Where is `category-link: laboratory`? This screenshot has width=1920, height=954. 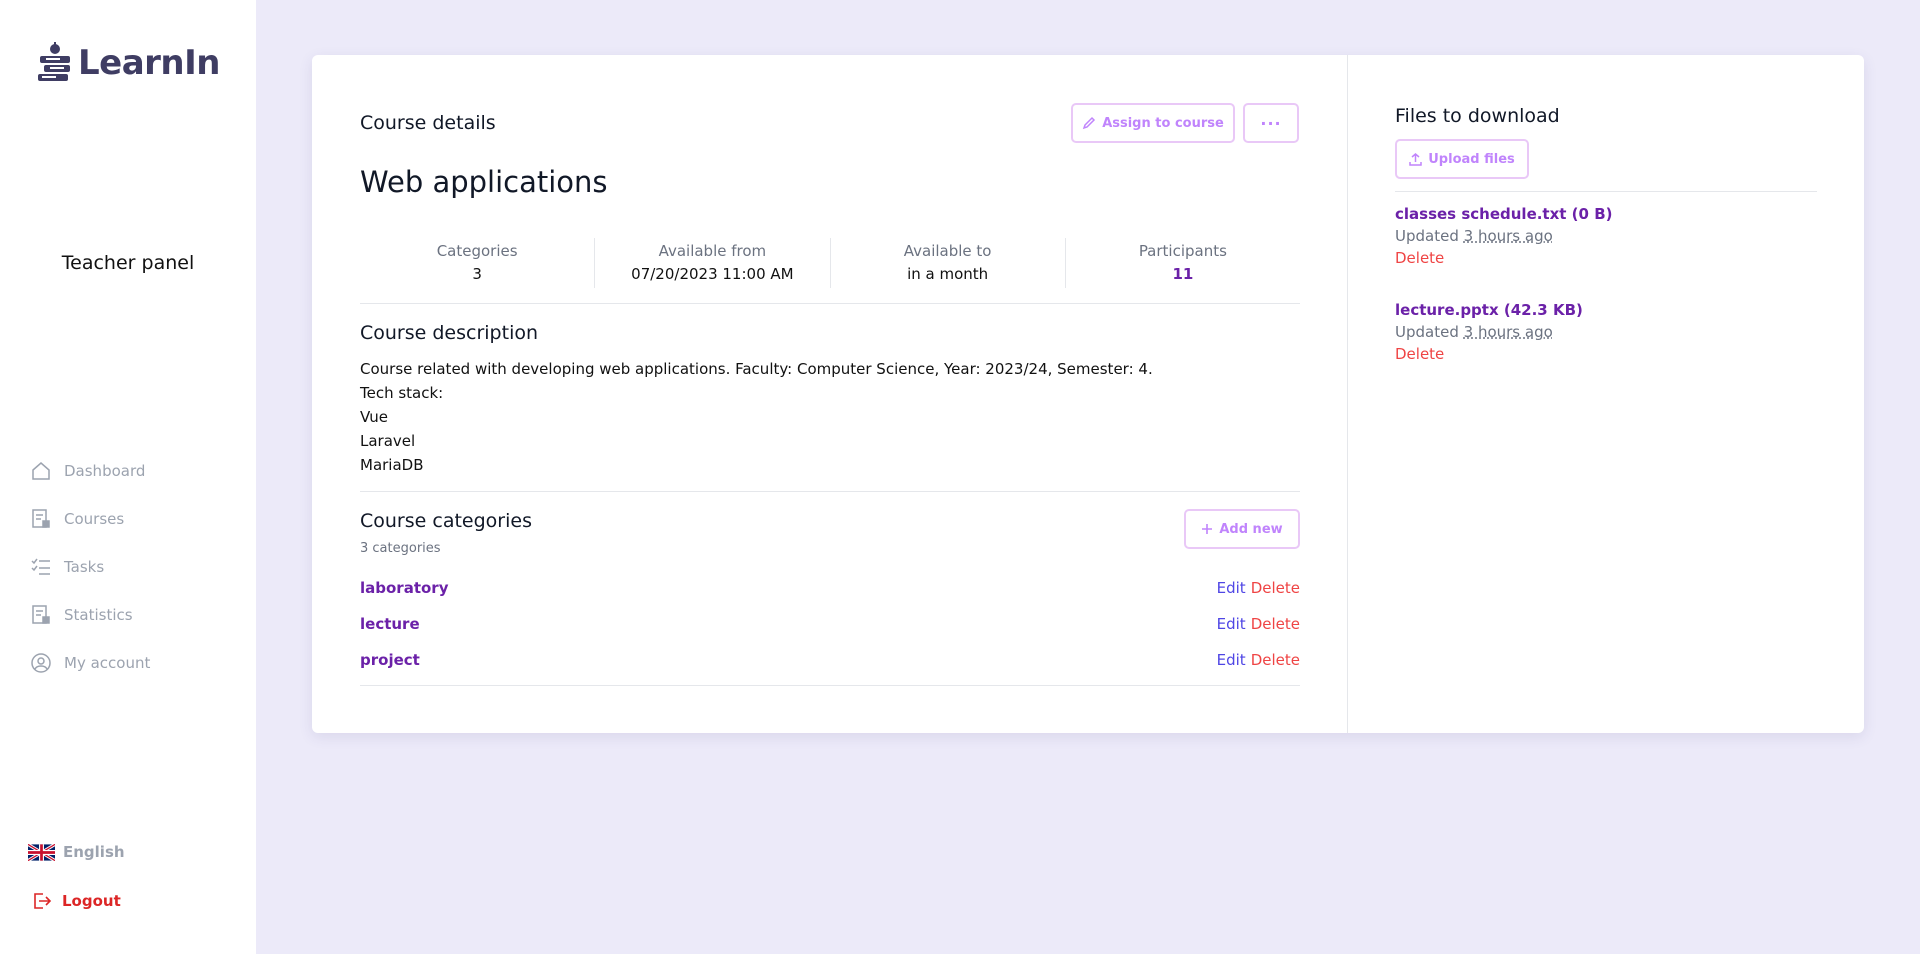
category-link: laboratory is located at coordinates (404, 588).